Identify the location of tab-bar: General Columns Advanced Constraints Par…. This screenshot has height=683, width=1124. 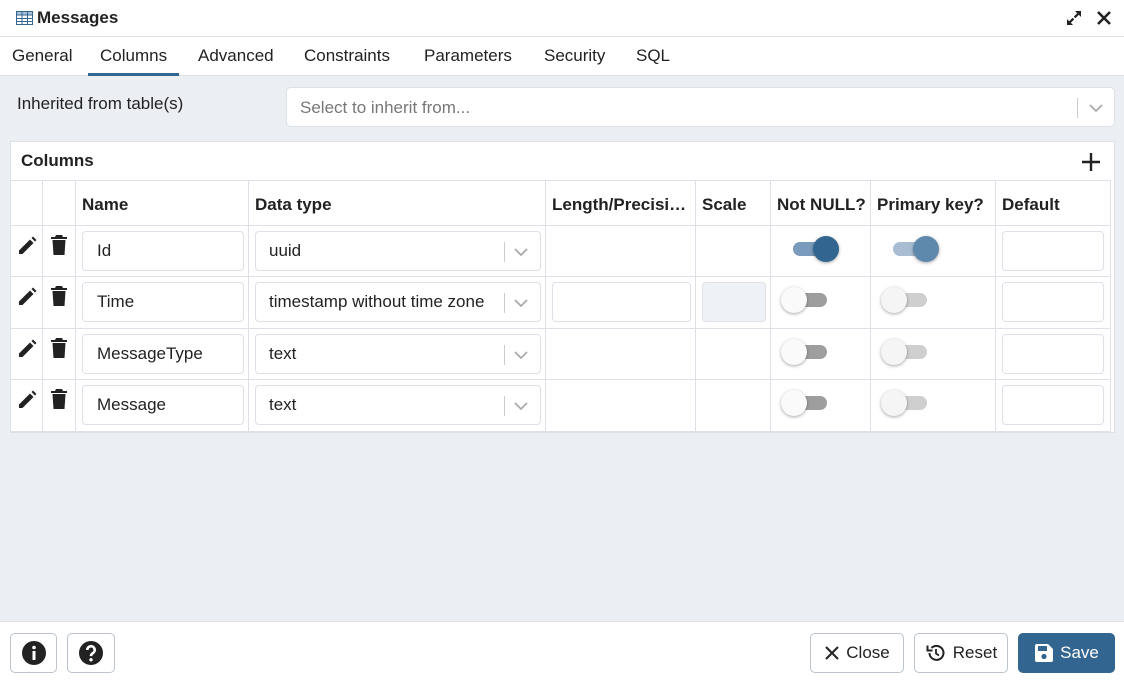
(562, 56).